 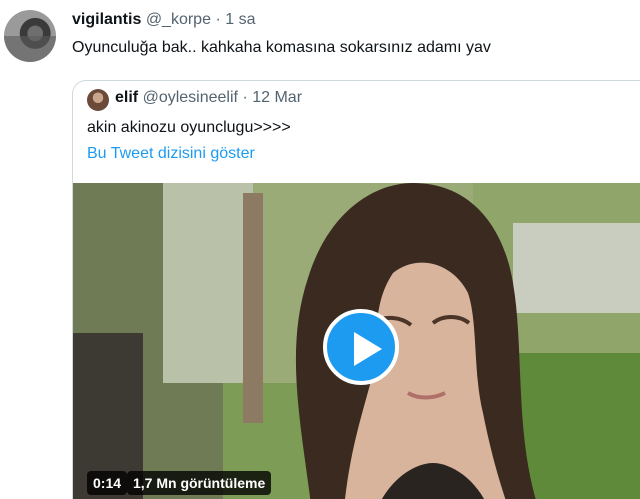 What do you see at coordinates (190, 97) in the screenshot?
I see `quoted-author-handle: @oylesineelif` at bounding box center [190, 97].